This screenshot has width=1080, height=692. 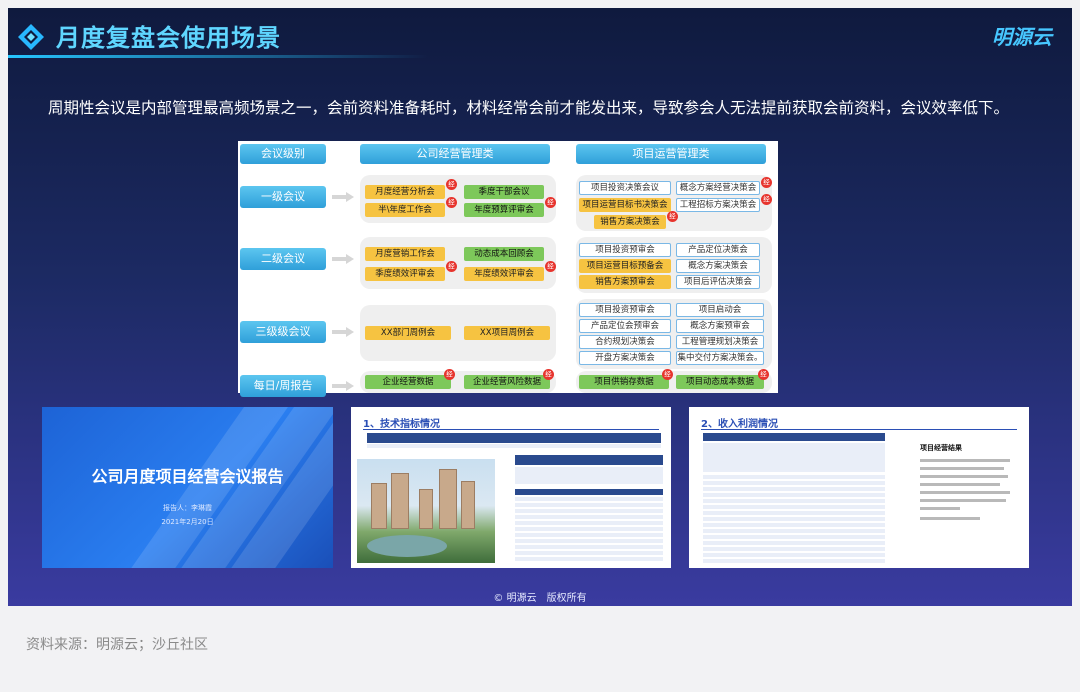 I want to click on meeting-tag: 年度预算评审会, so click(x=504, y=210).